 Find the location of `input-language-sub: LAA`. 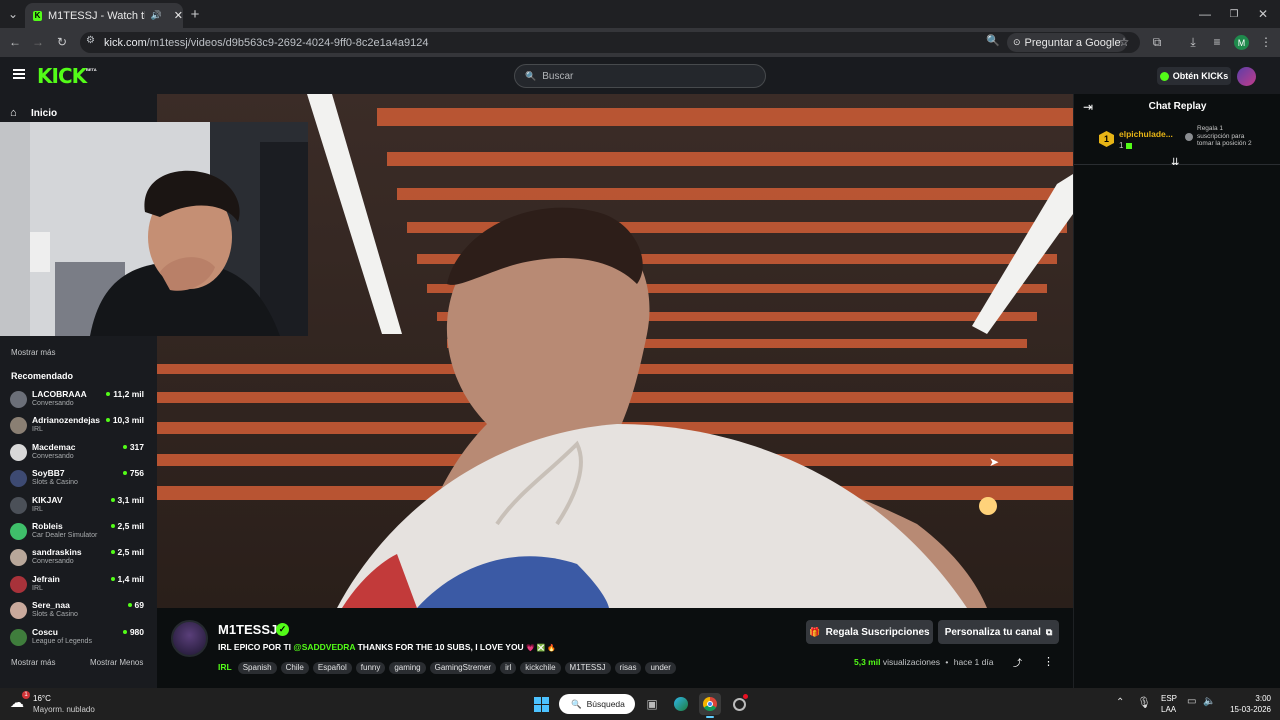

input-language-sub: LAA is located at coordinates (1168, 709).